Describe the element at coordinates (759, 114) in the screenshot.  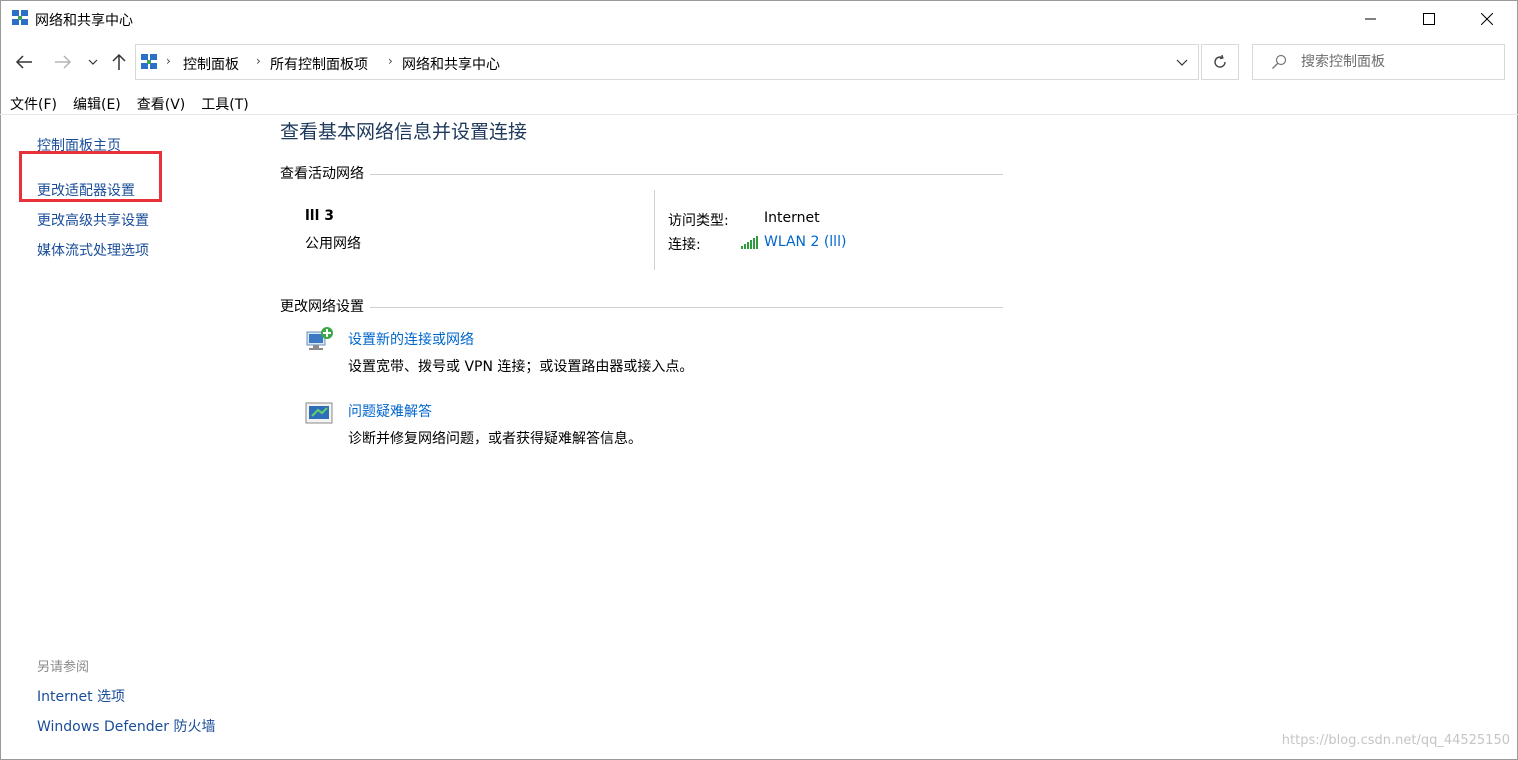
I see `menu-divider` at that location.